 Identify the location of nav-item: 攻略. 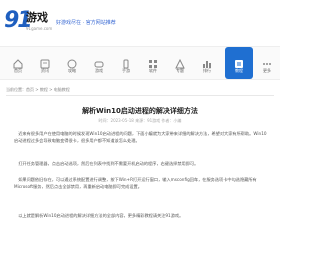
(72, 63).